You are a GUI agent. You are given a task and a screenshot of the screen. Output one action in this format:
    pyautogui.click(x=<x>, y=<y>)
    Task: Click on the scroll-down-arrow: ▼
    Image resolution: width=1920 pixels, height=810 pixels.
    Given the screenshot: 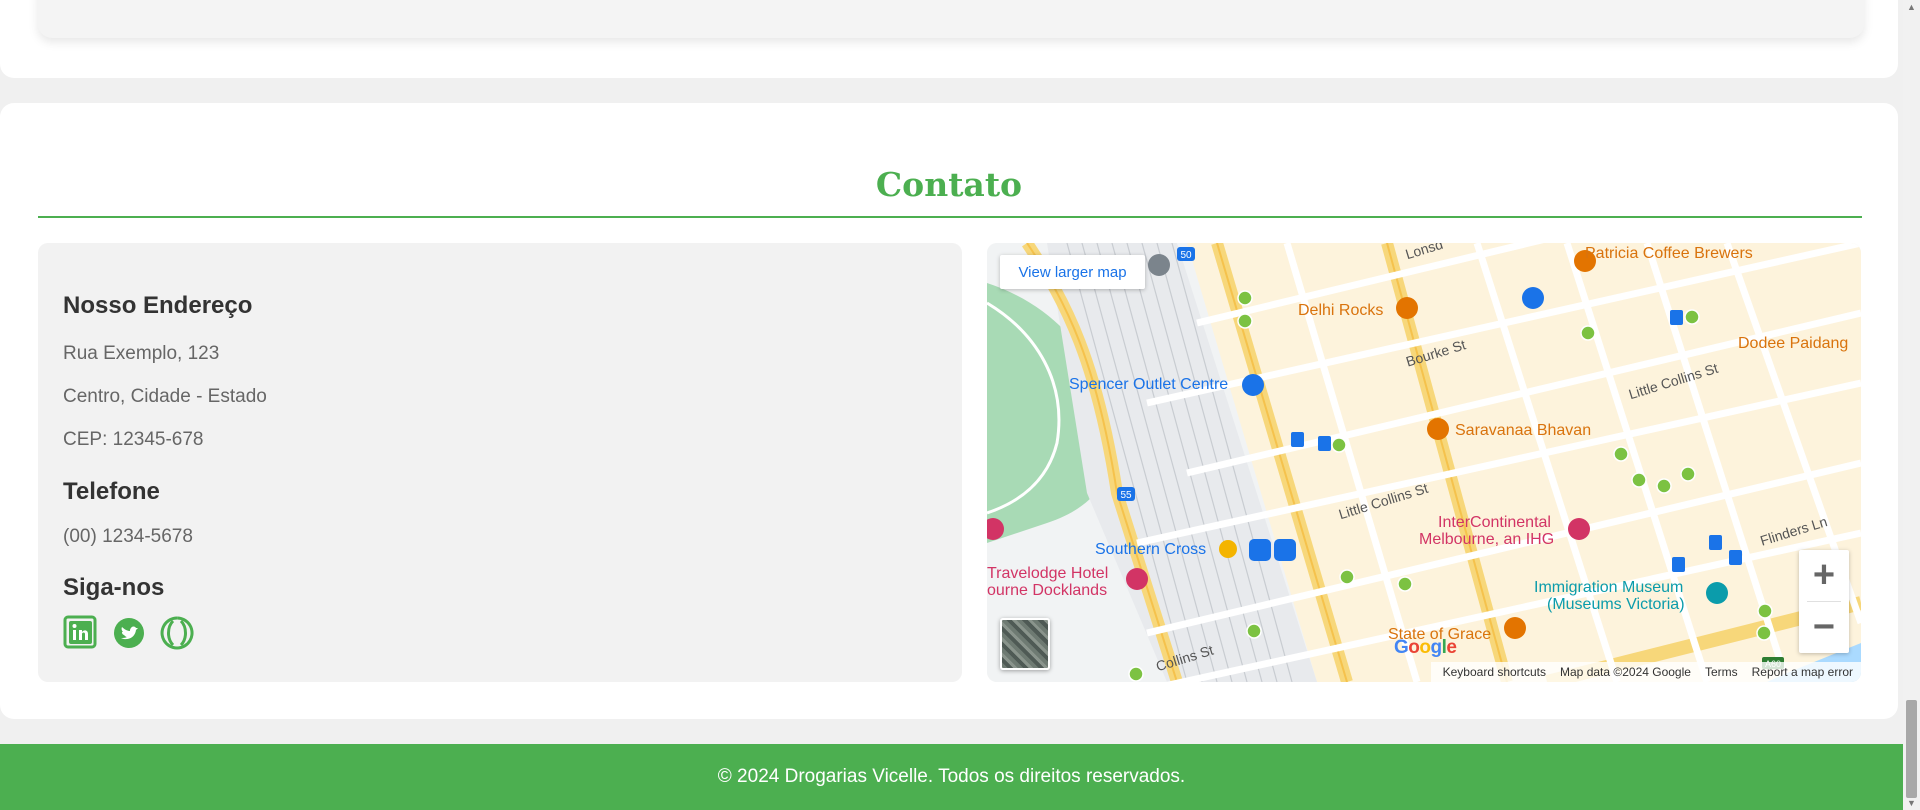 What is the action you would take?
    pyautogui.click(x=1911, y=803)
    